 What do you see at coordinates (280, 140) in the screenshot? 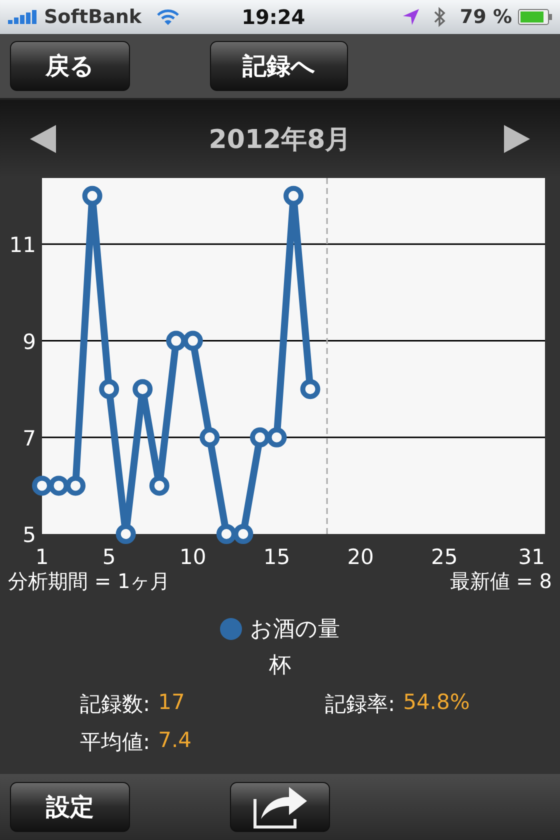
I see `month-title: 2012年8月` at bounding box center [280, 140].